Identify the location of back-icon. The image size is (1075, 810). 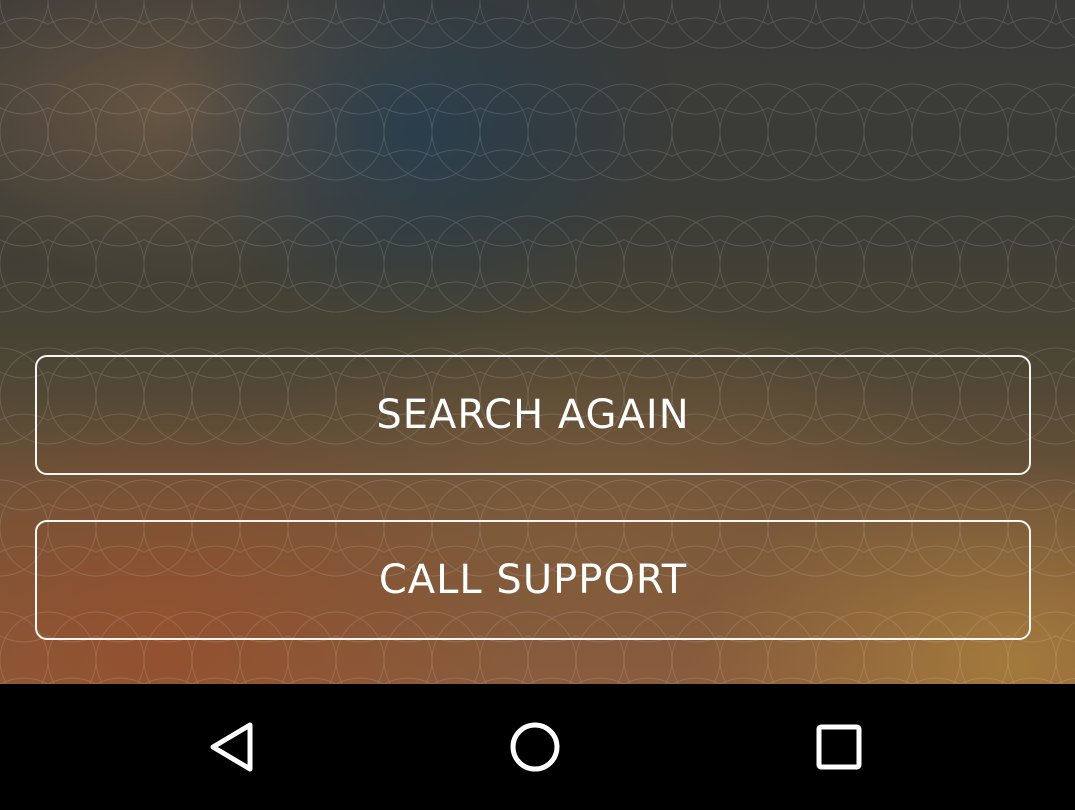
(231, 747).